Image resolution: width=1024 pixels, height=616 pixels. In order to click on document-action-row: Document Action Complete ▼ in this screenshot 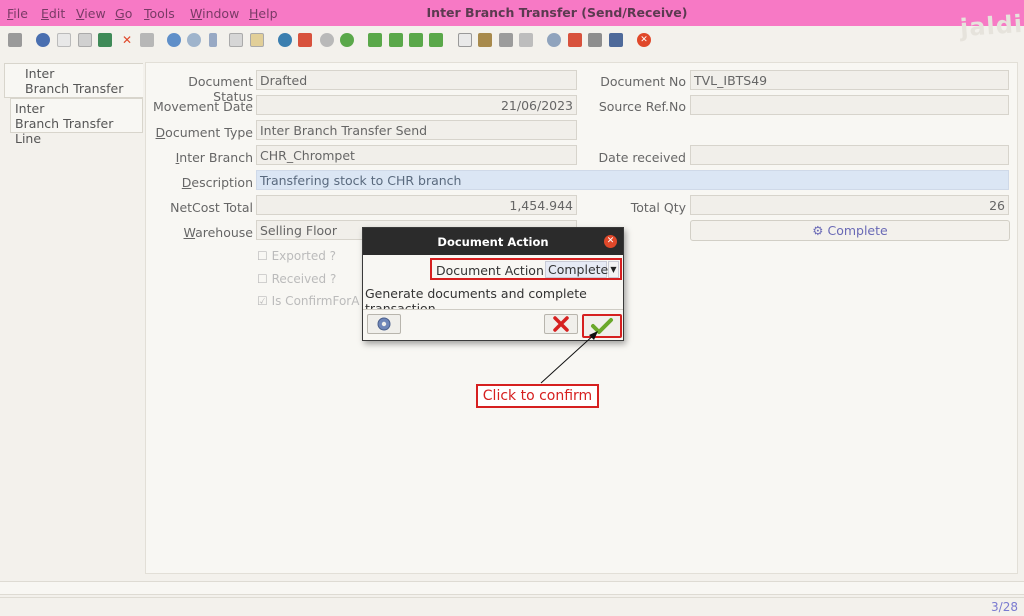, I will do `click(526, 269)`.